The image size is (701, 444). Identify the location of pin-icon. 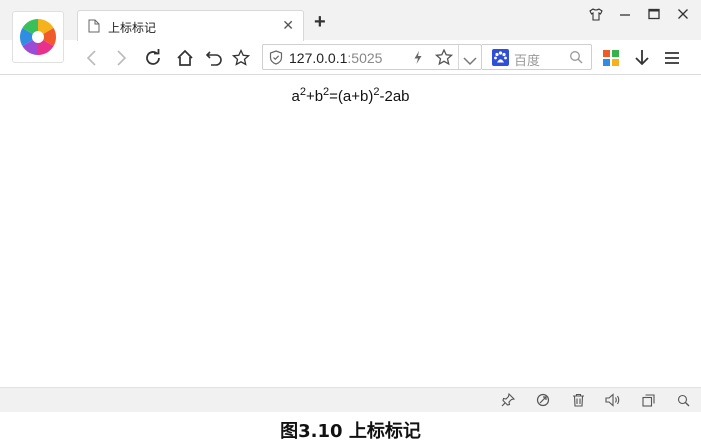
(508, 400).